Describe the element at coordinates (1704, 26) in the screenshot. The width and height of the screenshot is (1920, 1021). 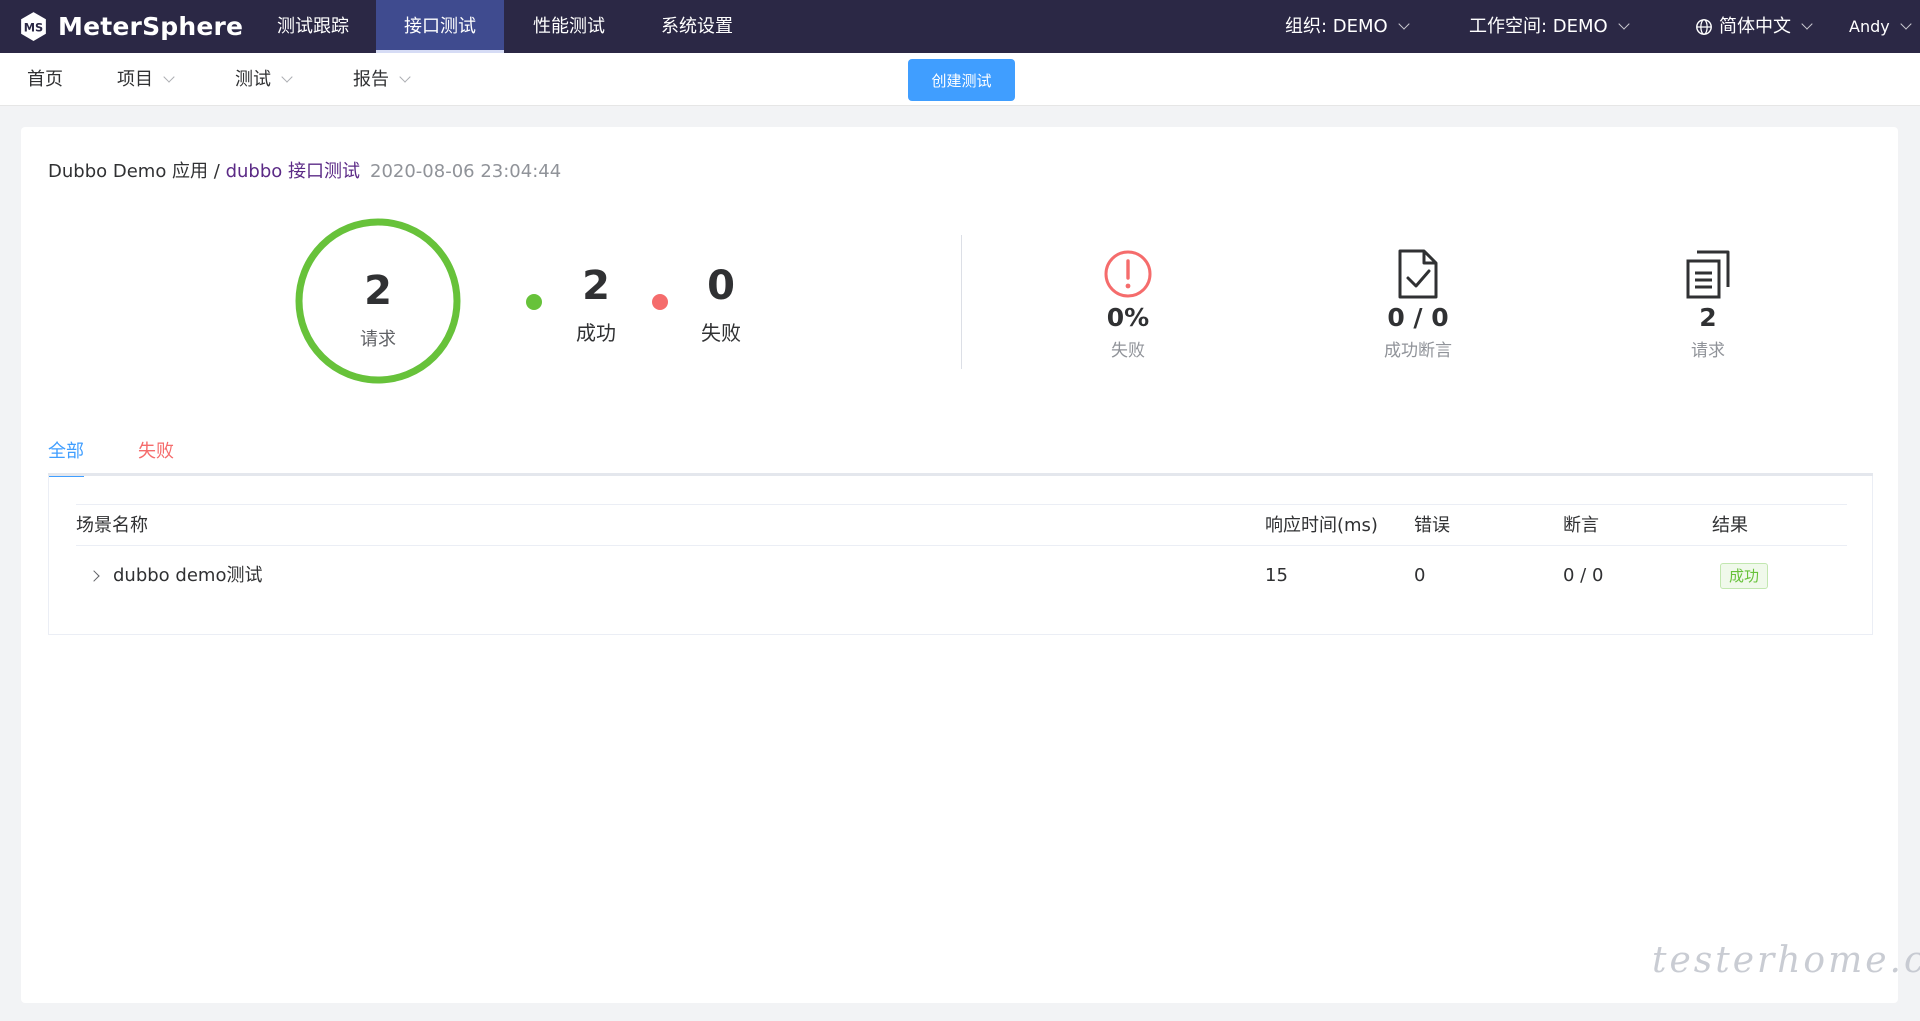
I see `globe-icon` at that location.